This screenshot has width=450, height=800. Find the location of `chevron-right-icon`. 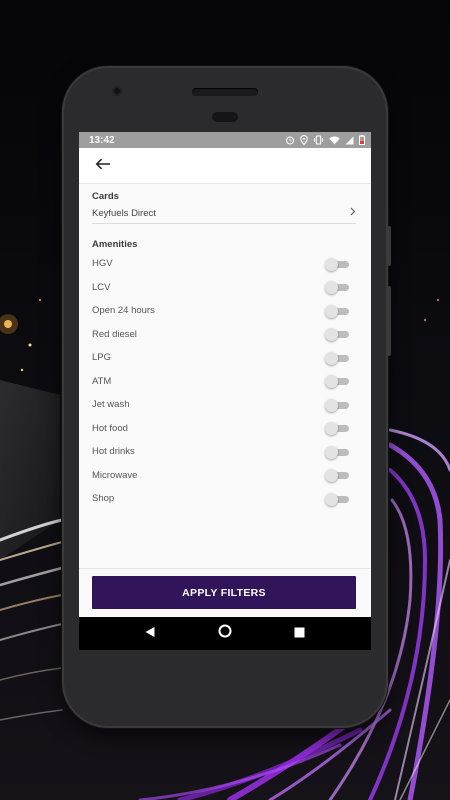

chevron-right-icon is located at coordinates (353, 213).